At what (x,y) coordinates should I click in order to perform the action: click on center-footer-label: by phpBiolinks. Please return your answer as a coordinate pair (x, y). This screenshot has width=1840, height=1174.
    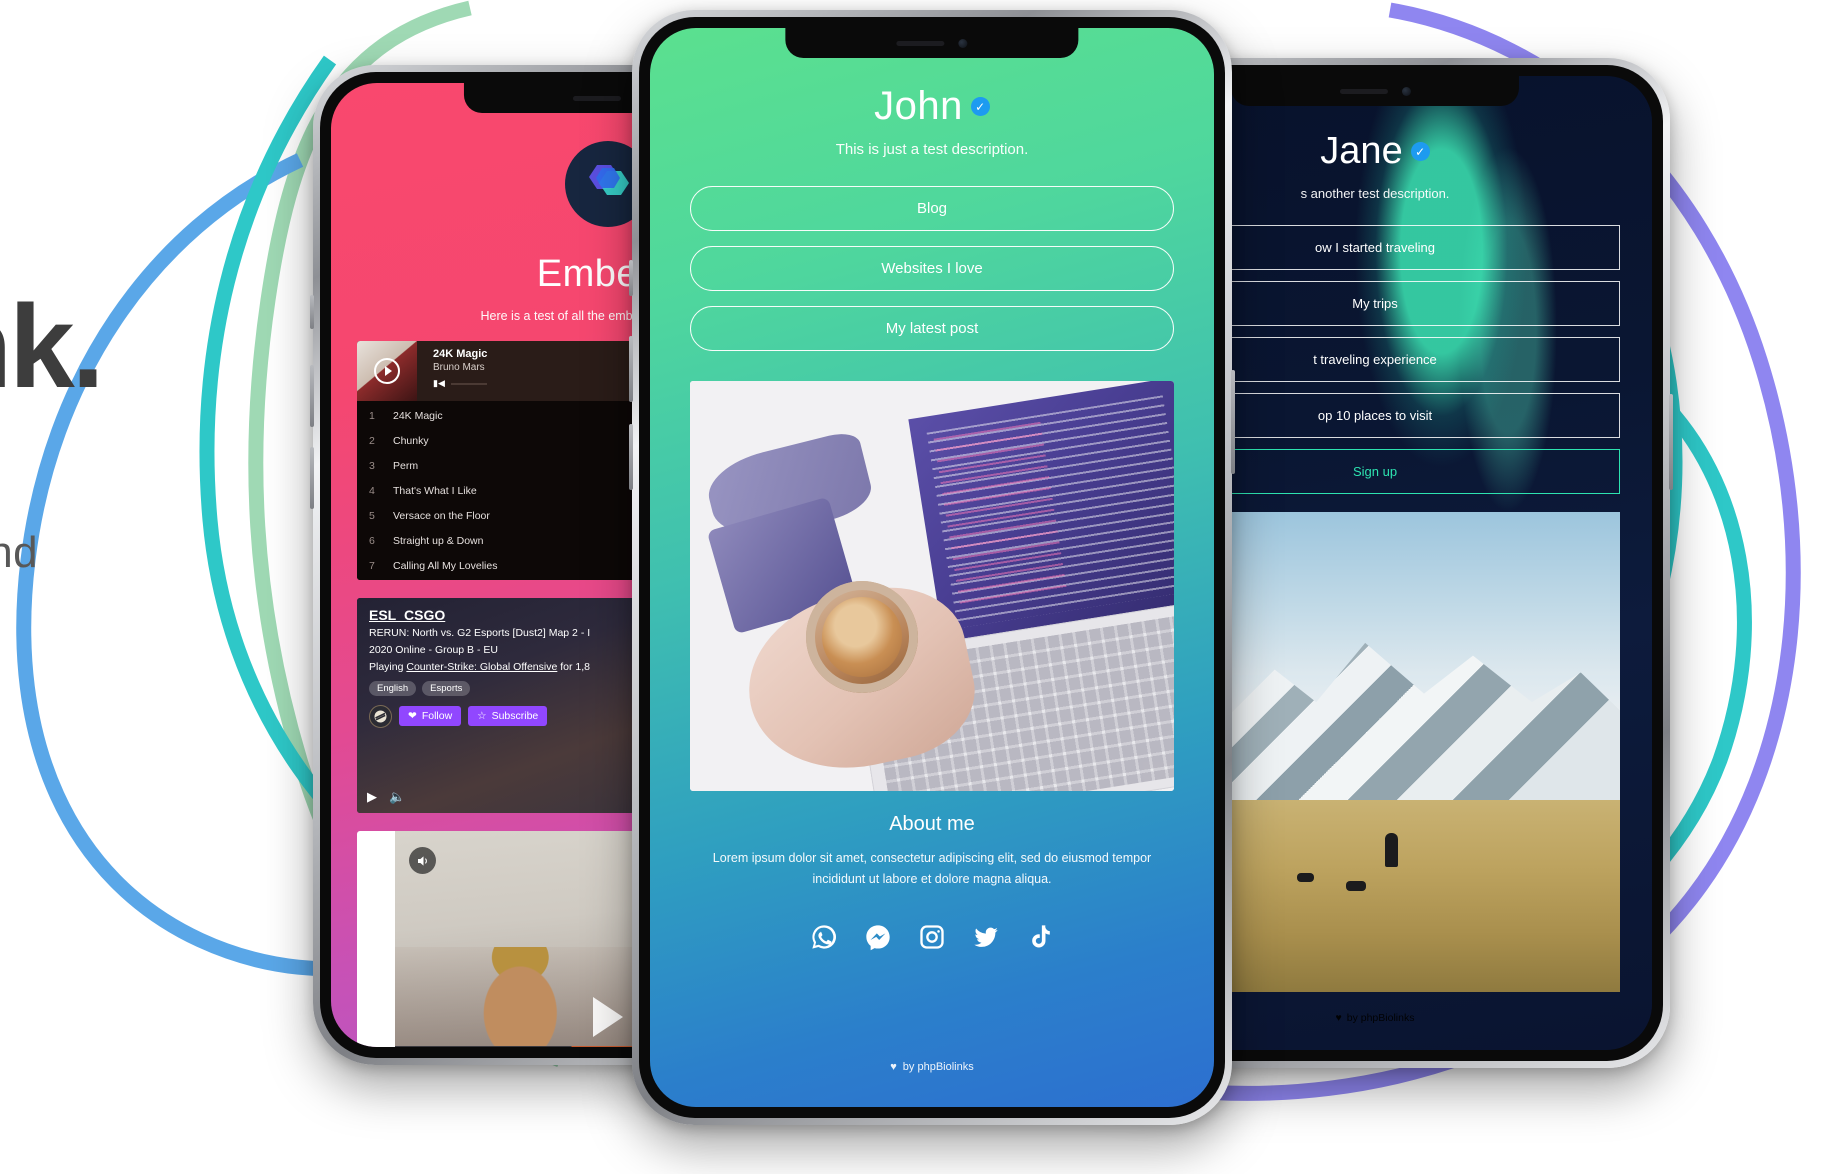
    Looking at the image, I should click on (938, 1067).